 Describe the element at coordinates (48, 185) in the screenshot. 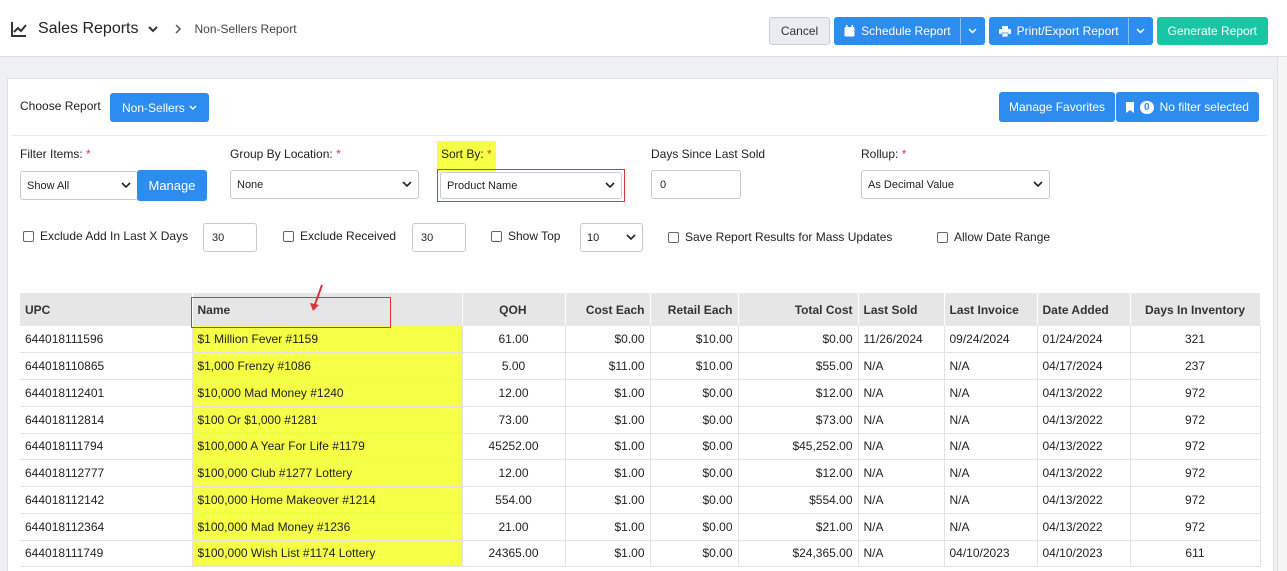

I see `filter-items-value: Show All` at that location.